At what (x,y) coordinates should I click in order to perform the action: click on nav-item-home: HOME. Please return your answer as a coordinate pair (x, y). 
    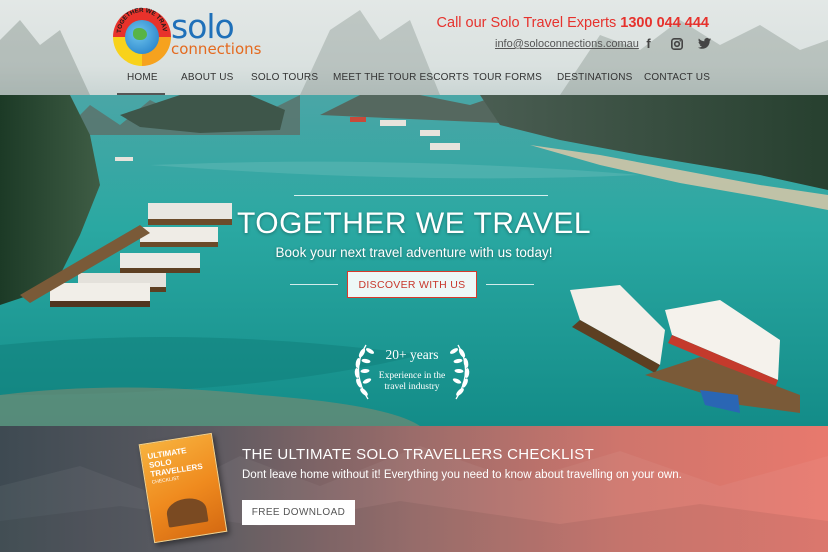
    Looking at the image, I should click on (141, 82).